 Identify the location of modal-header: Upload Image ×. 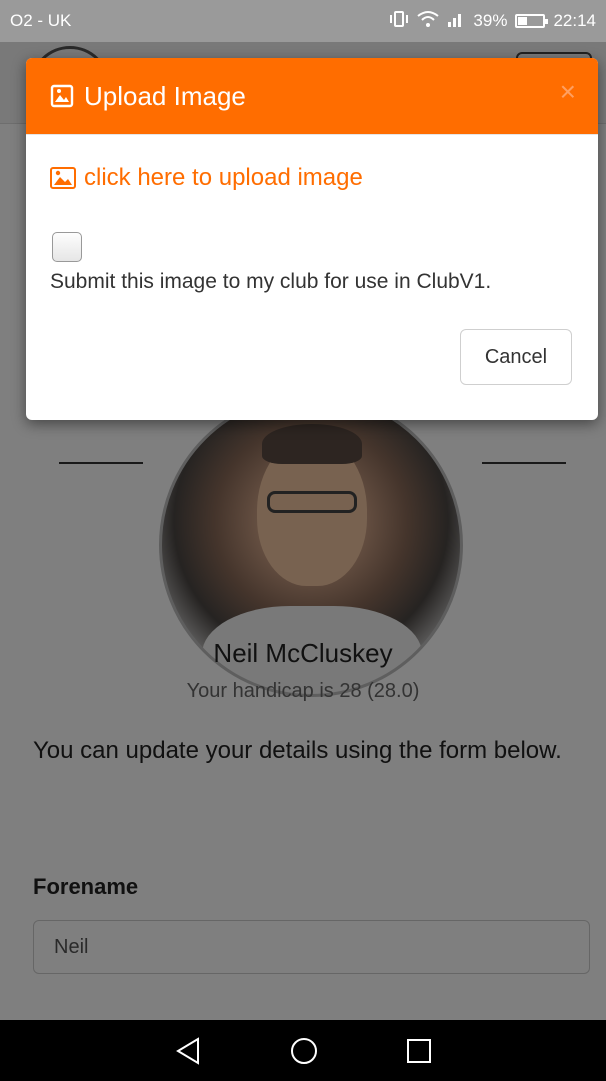
(312, 96).